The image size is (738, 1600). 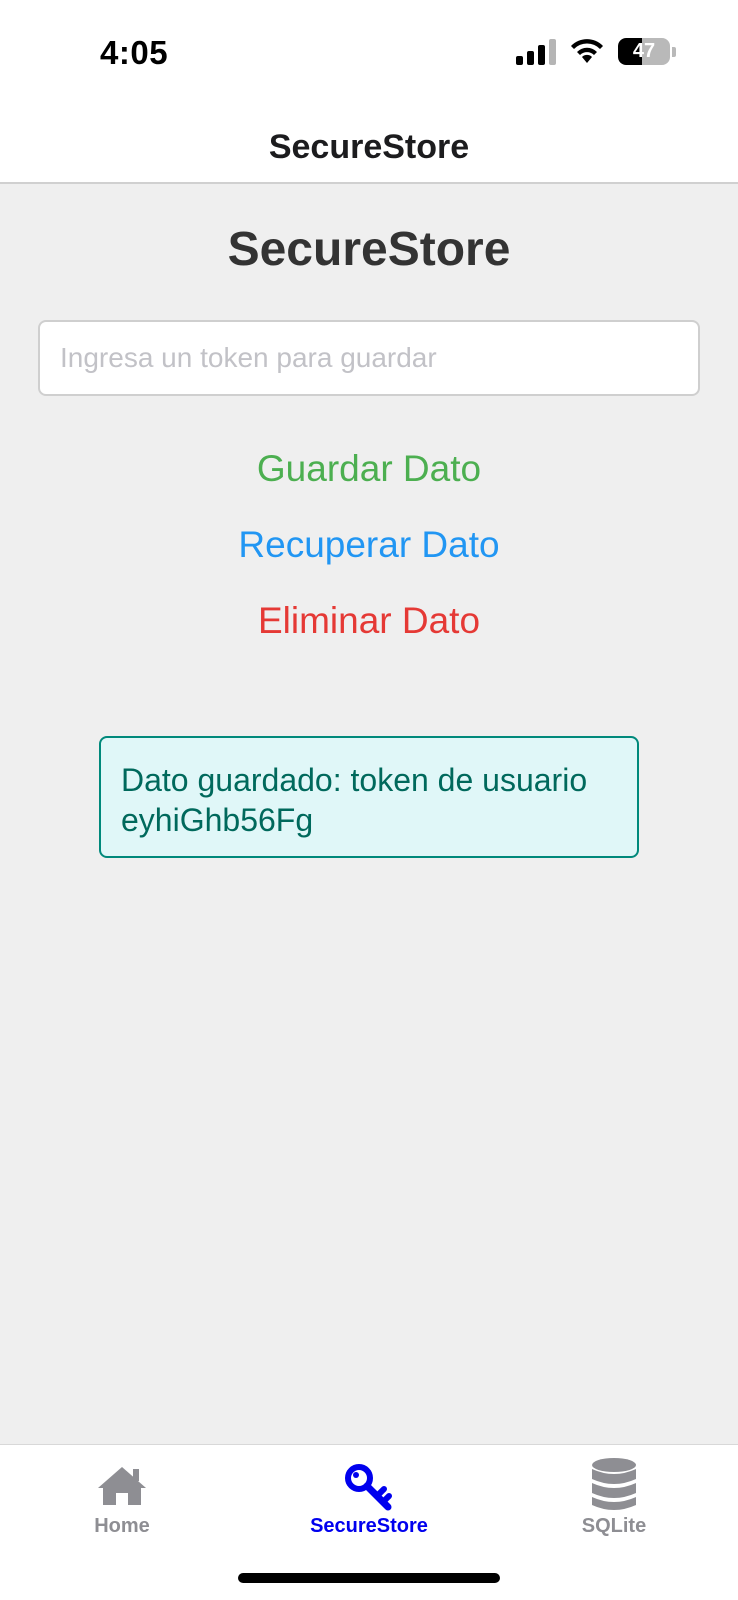 What do you see at coordinates (536, 51) in the screenshot?
I see `cellular-signal-icon` at bounding box center [536, 51].